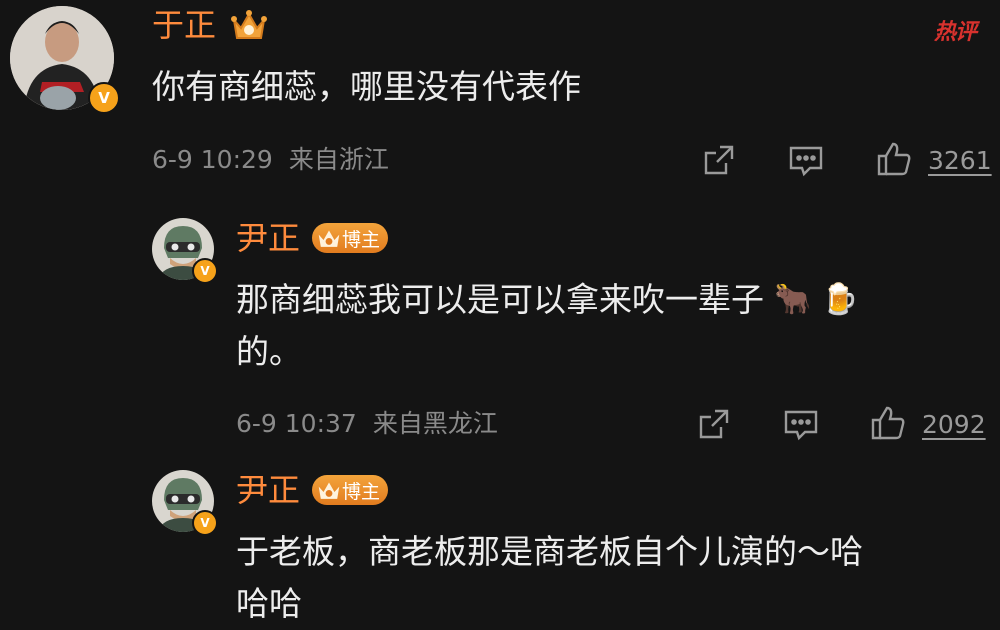  What do you see at coordinates (793, 299) in the screenshot?
I see `ox-emoji: 🐂` at bounding box center [793, 299].